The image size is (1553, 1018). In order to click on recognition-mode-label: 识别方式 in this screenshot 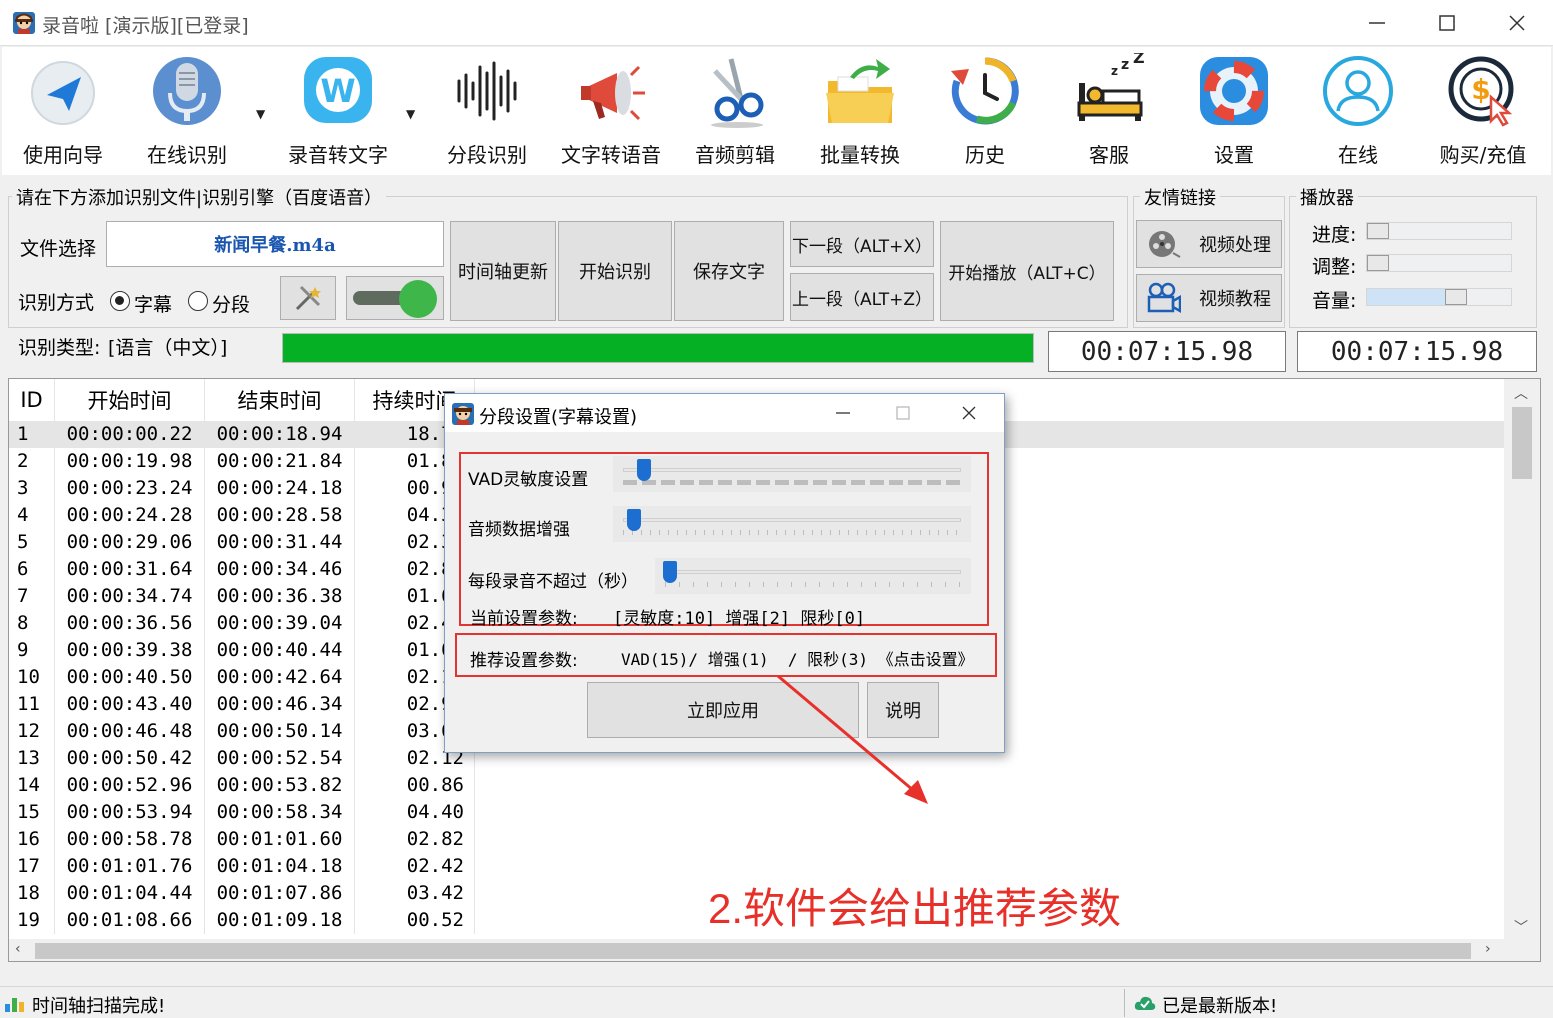, I will do `click(56, 303)`.